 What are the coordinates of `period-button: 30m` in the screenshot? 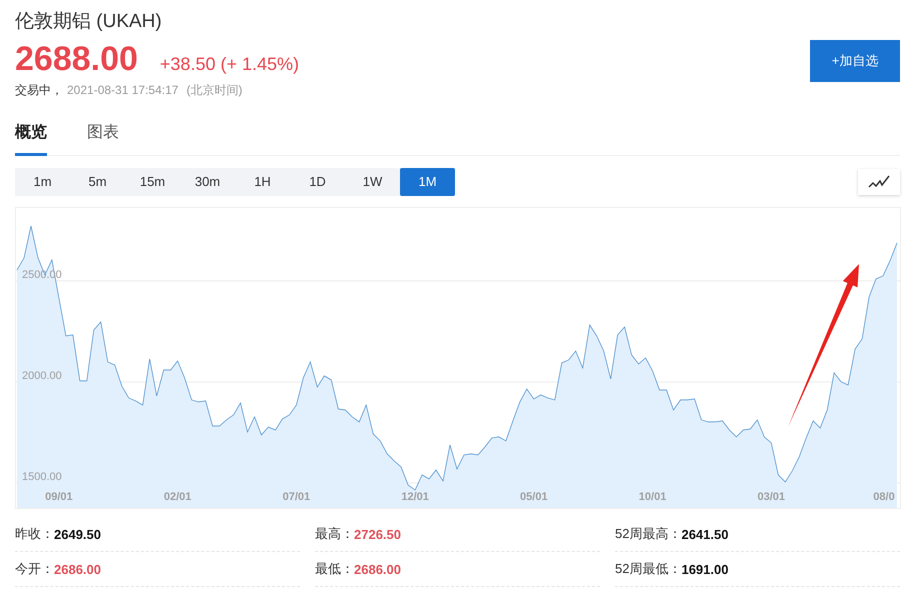 It's located at (207, 182).